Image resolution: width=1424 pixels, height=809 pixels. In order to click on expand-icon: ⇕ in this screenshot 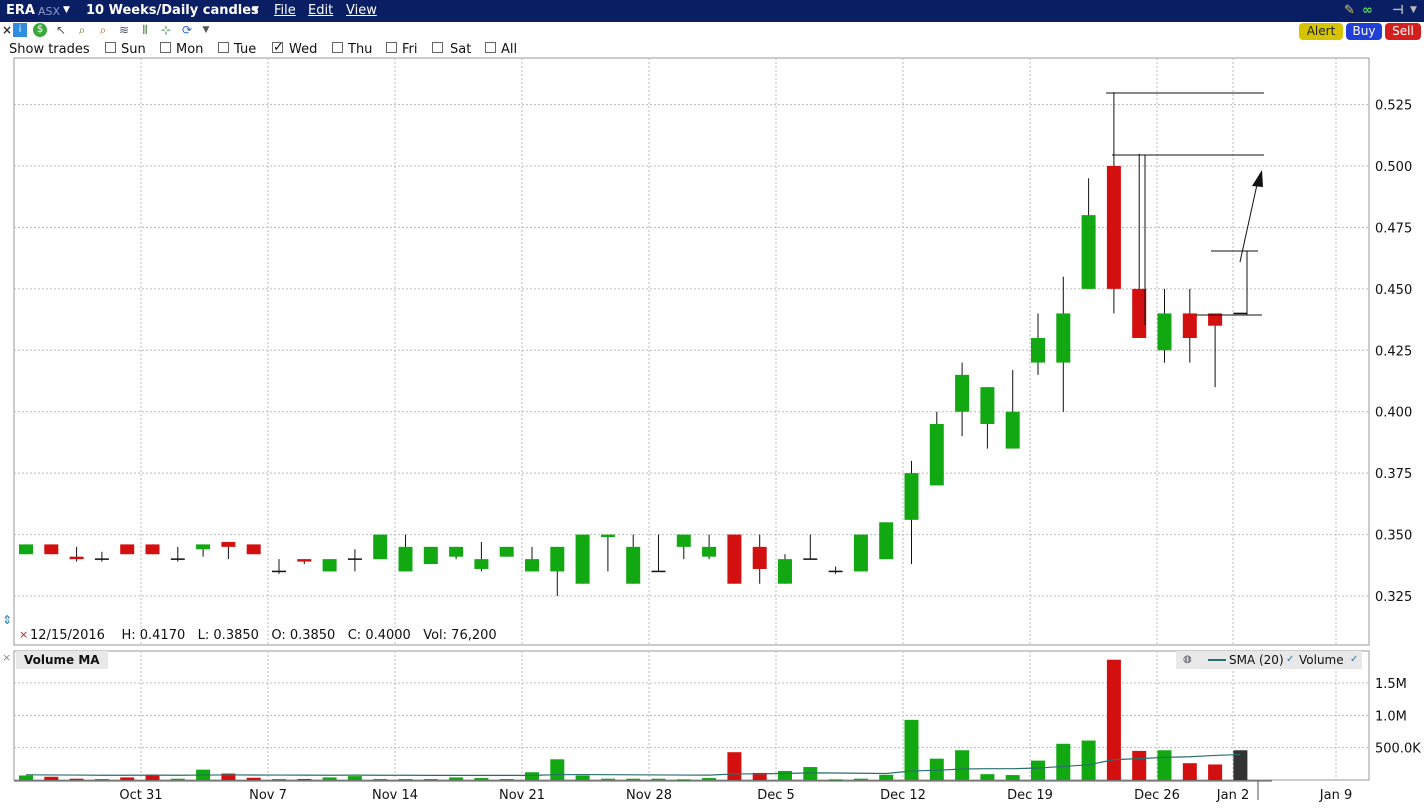, I will do `click(7, 620)`.